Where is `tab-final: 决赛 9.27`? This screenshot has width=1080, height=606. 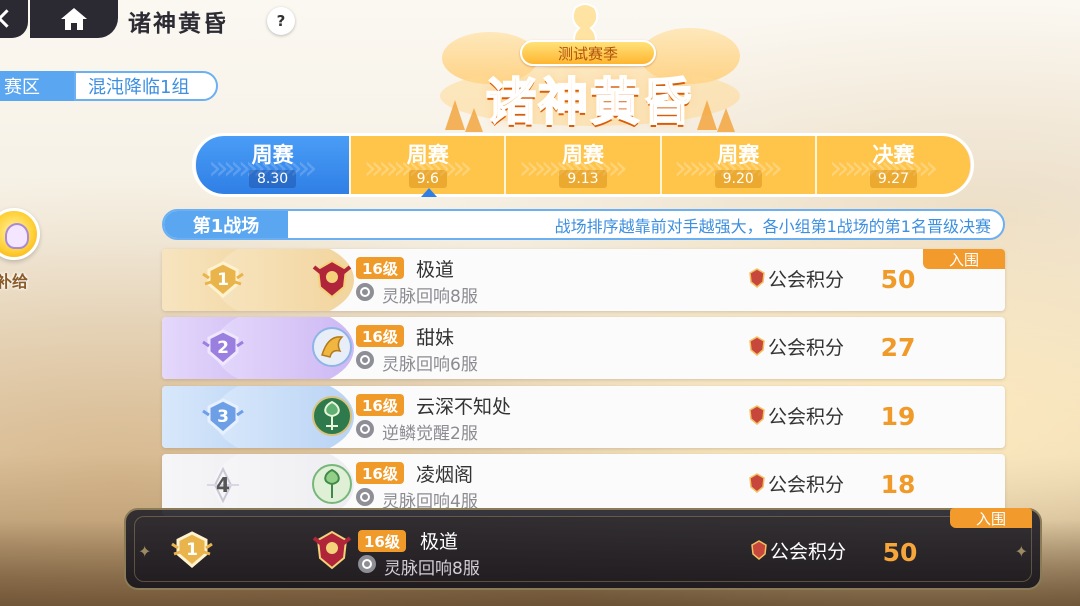 tab-final: 决赛 9.27 is located at coordinates (893, 165).